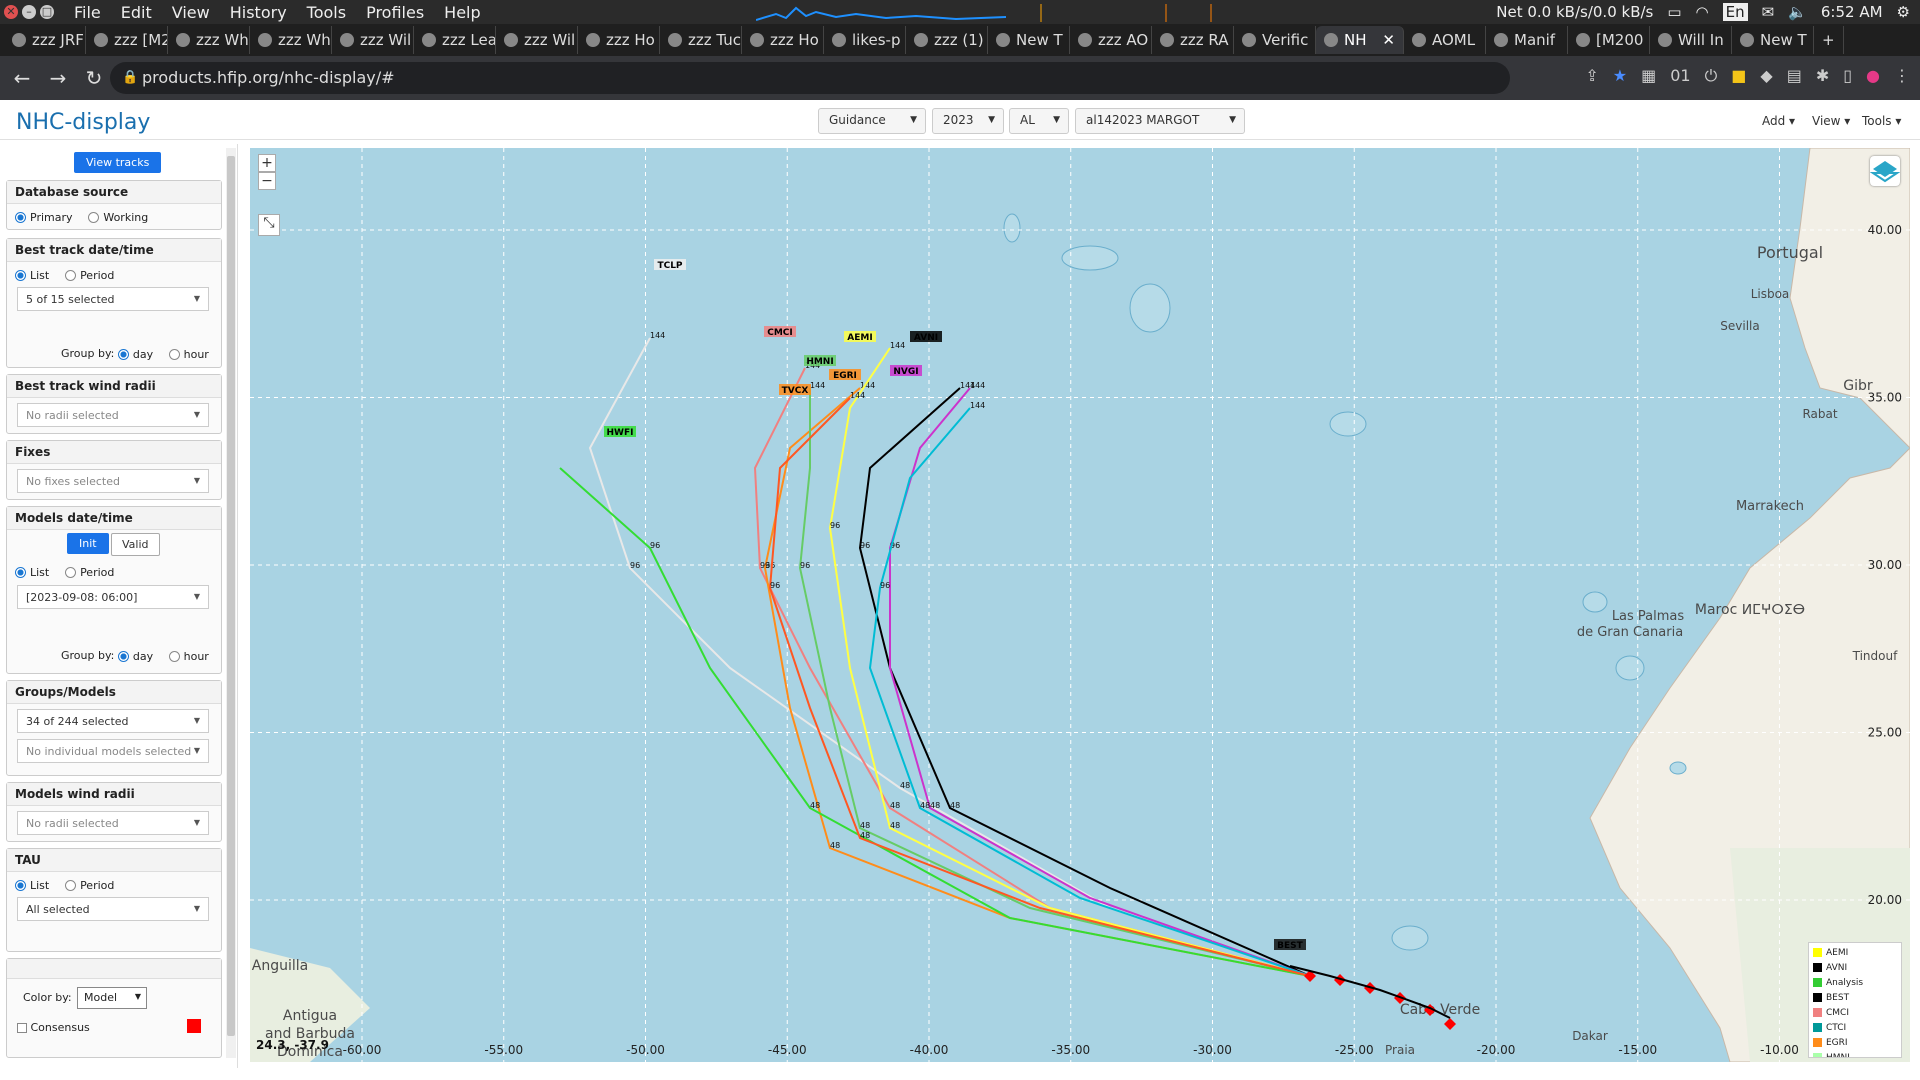 This screenshot has width=1920, height=1080. I want to click on basin-select: AL ▼, so click(1039, 121).